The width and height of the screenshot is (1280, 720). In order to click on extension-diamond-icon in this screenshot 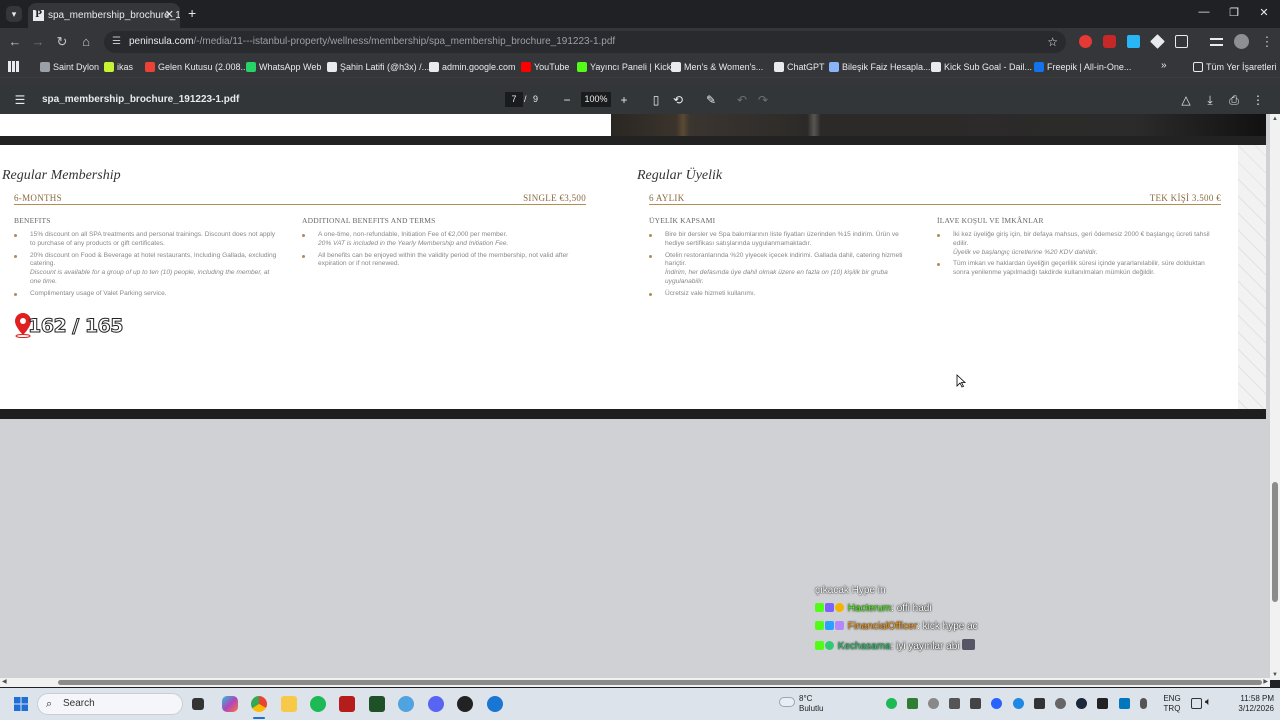, I will do `click(1157, 41)`.